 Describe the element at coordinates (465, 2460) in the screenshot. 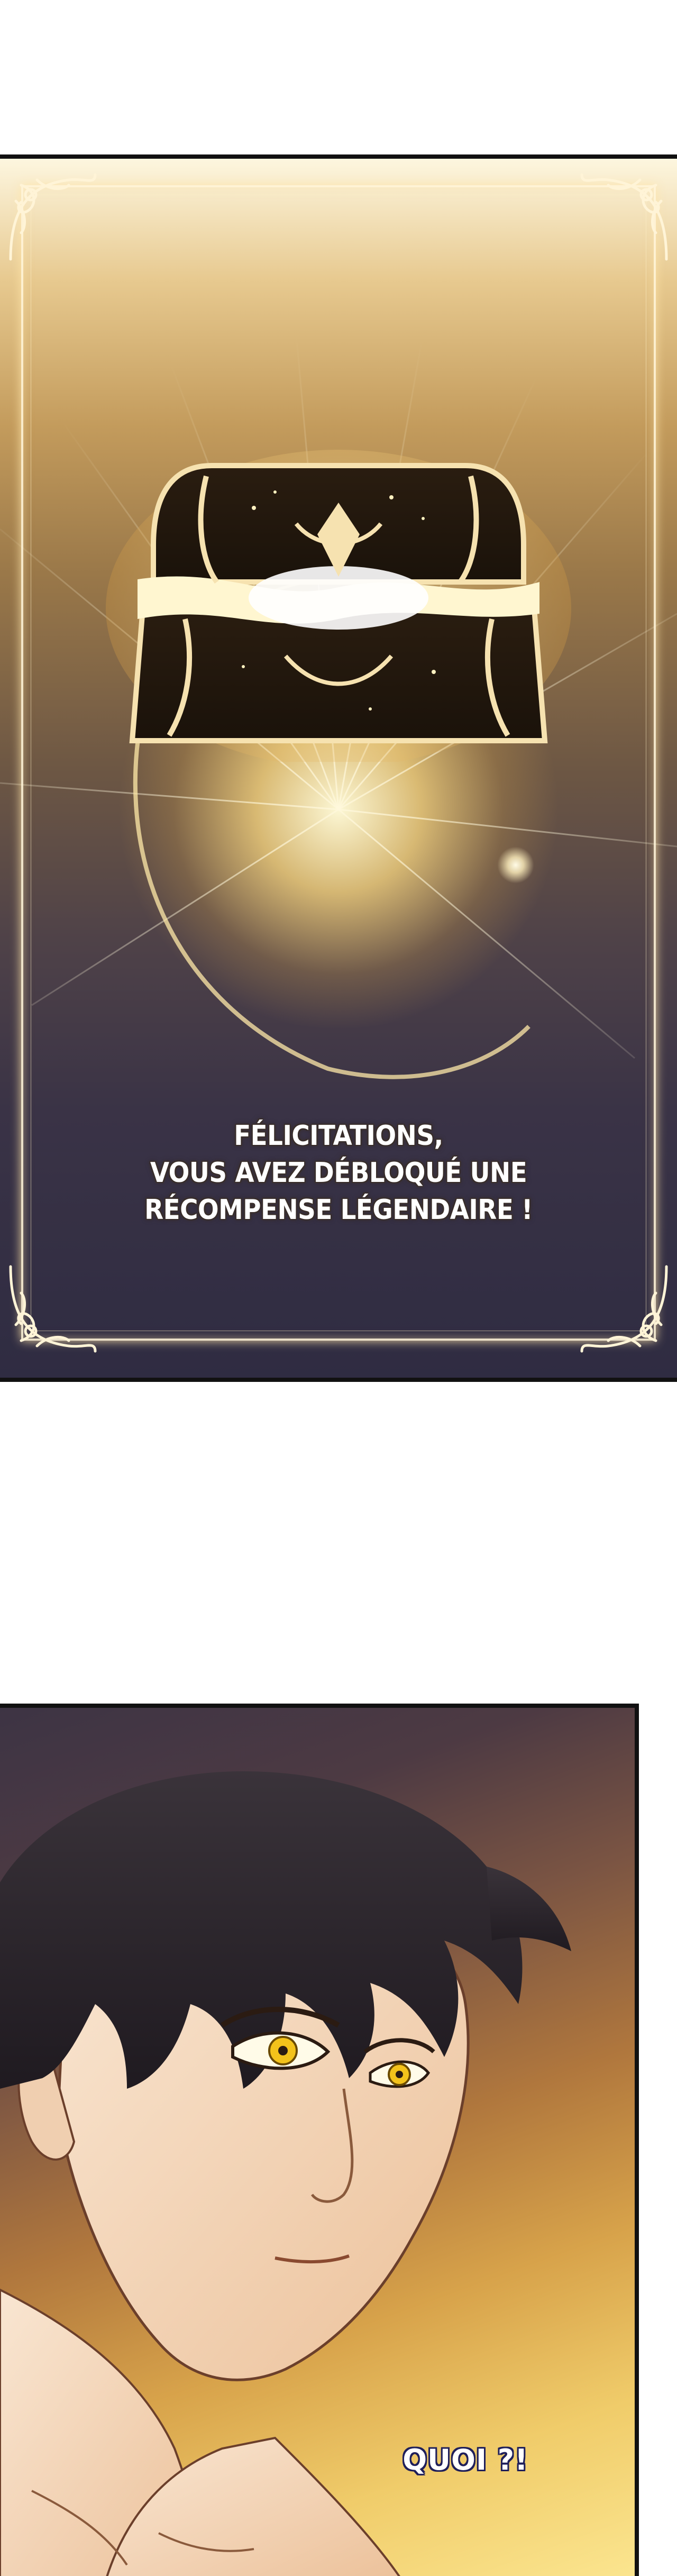

I see `speech-text: QUOI ?!` at that location.